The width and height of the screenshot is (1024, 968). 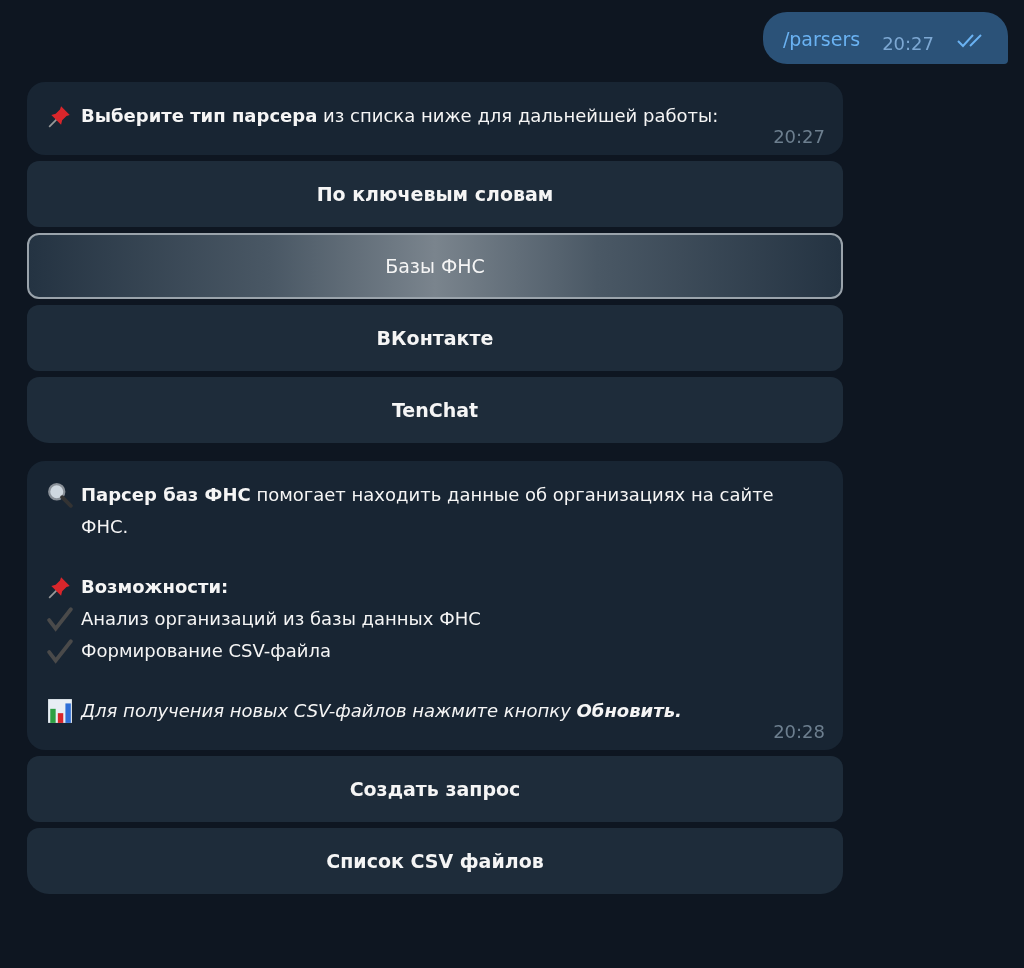 What do you see at coordinates (381, 711) in the screenshot?
I see `message-text: Для получения новых CSV-файлов нажмите кнопку Обновить.` at bounding box center [381, 711].